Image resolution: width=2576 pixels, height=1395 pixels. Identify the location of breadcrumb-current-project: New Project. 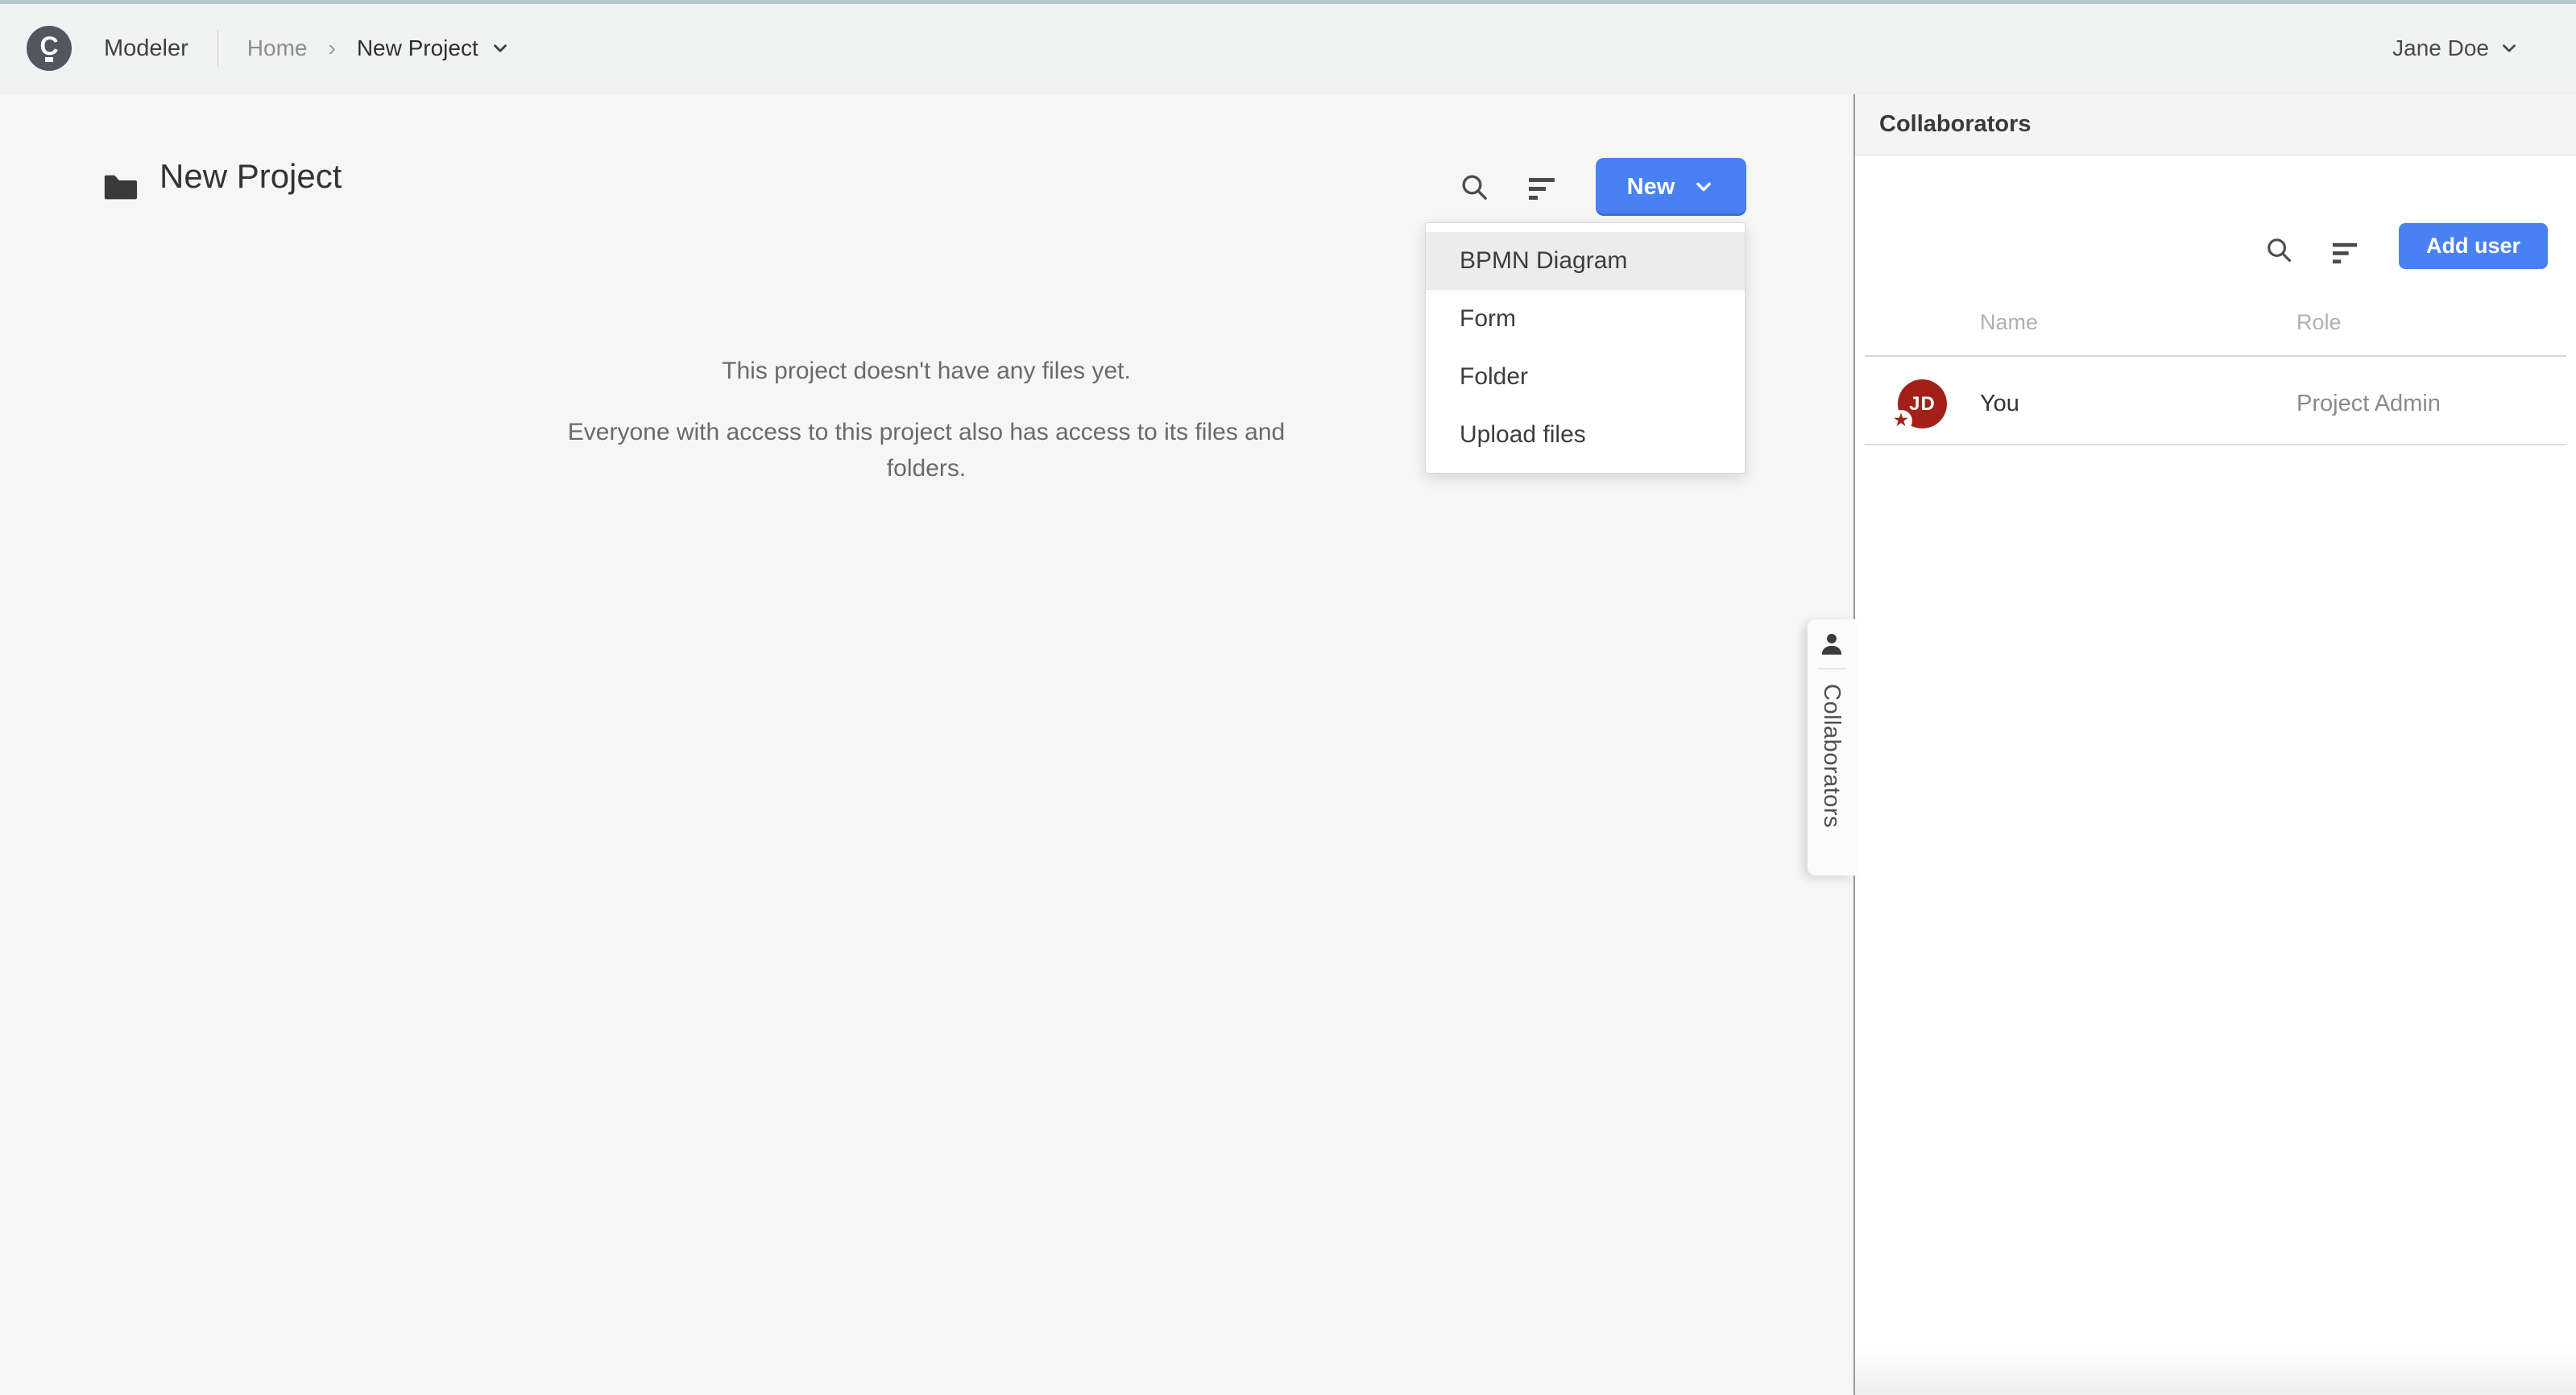
(434, 48).